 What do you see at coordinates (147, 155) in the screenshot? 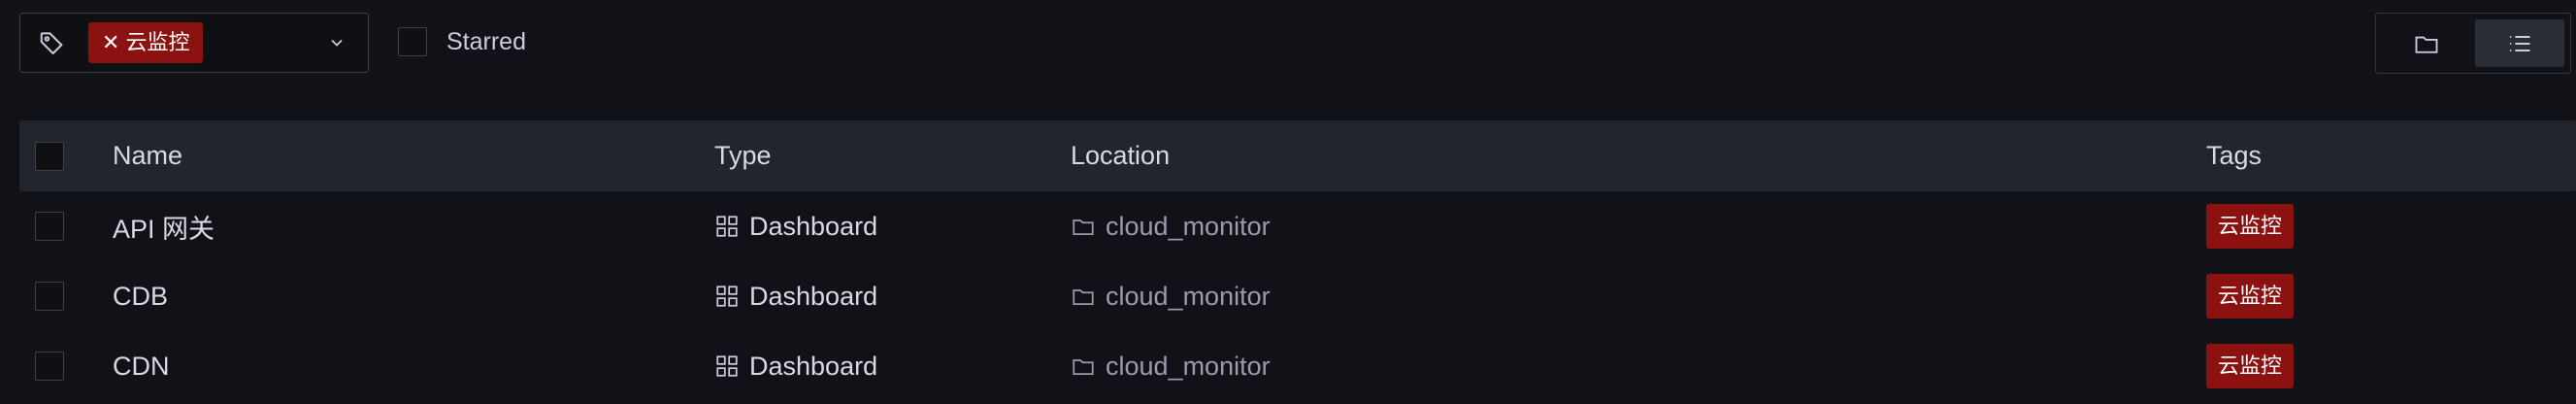
I see `column-header-name: Name` at bounding box center [147, 155].